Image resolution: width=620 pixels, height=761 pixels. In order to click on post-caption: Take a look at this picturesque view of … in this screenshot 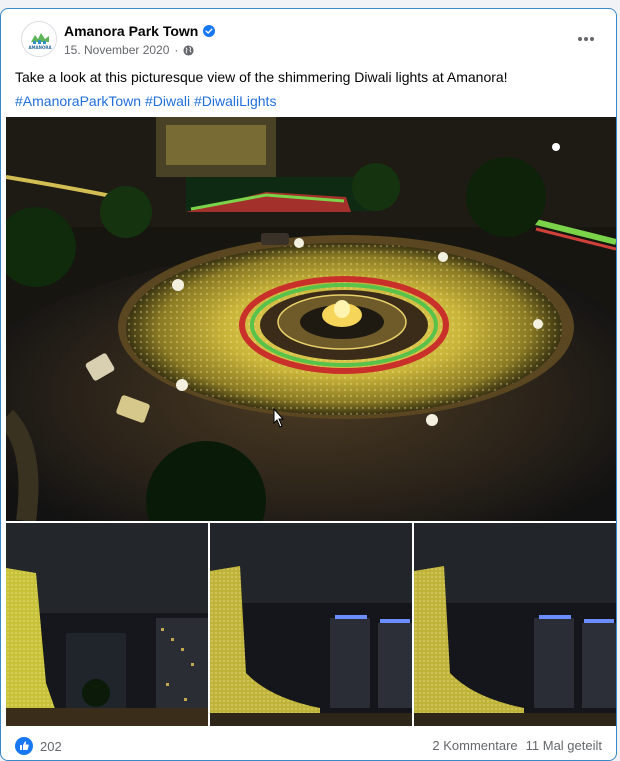, I will do `click(261, 77)`.